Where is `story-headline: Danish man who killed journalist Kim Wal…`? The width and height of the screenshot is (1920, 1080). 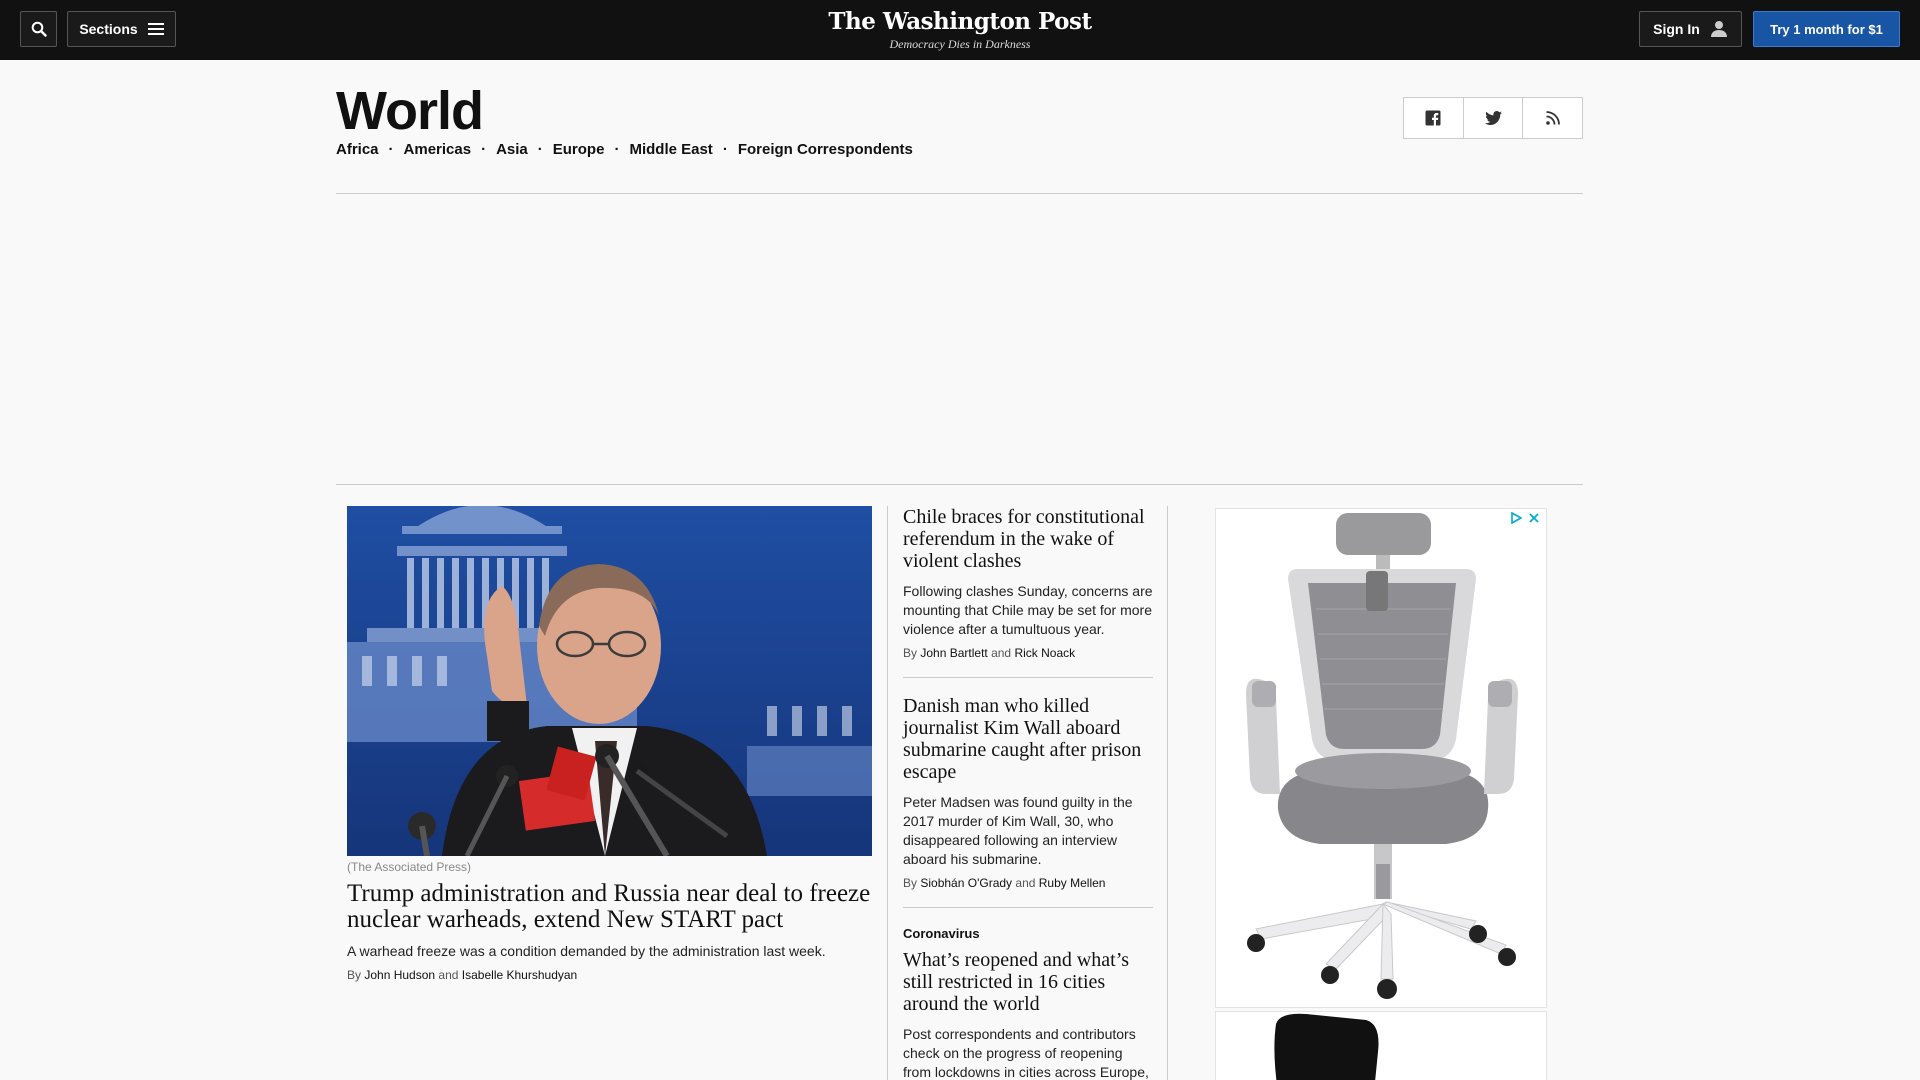
story-headline: Danish man who killed journalist Kim Wal… is located at coordinates (1028, 739).